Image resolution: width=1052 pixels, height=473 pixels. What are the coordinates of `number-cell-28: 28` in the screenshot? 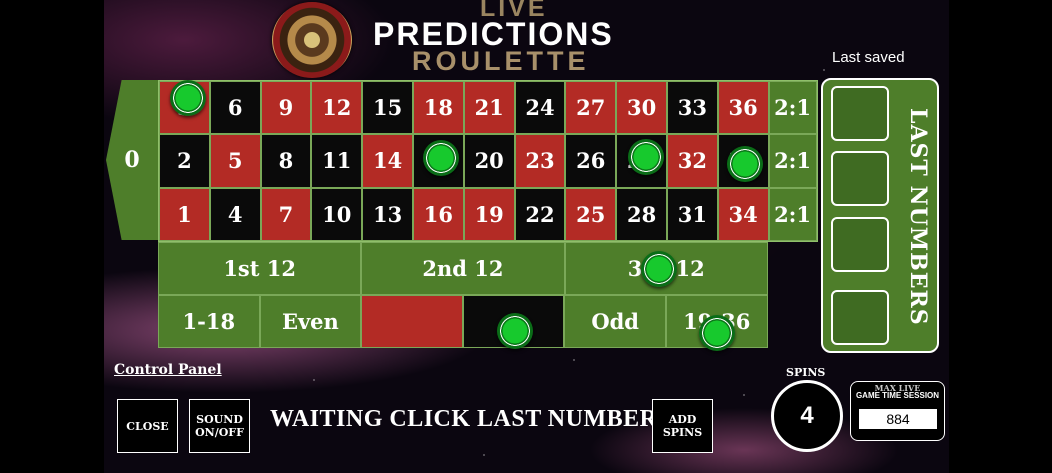 It's located at (641, 214).